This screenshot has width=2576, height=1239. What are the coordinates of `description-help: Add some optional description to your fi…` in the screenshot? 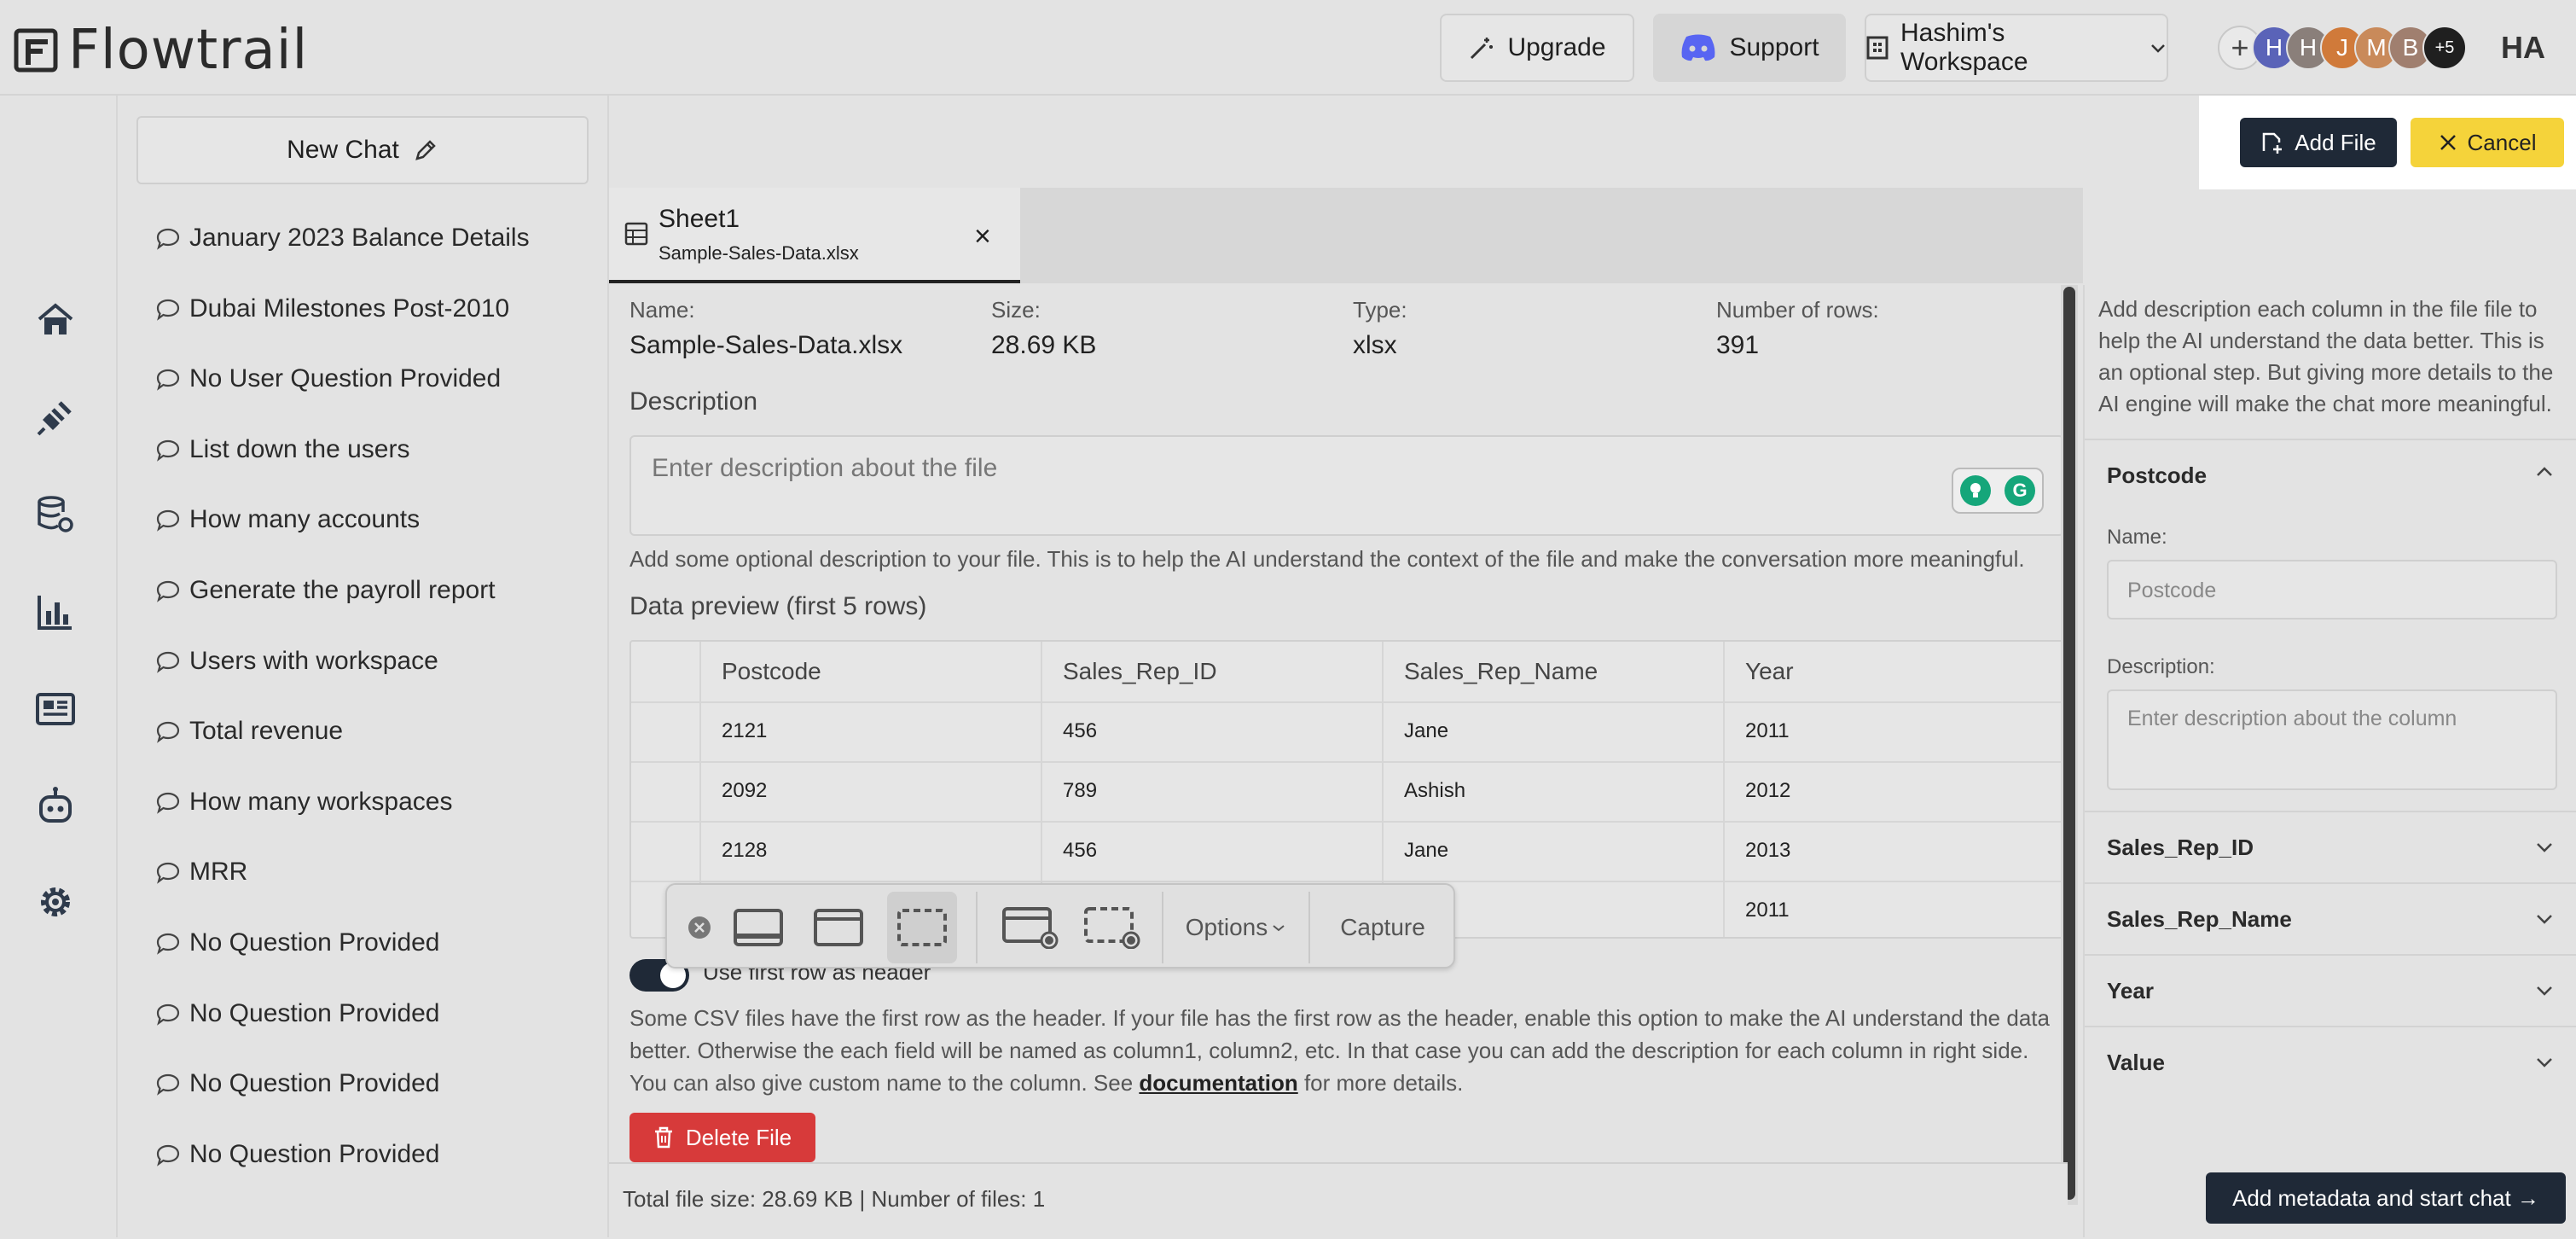 It's located at (1327, 559).